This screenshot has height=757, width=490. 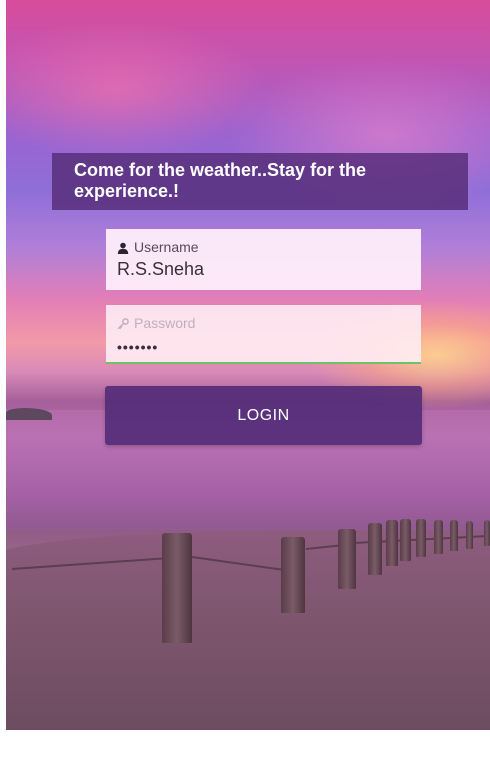 What do you see at coordinates (123, 247) in the screenshot?
I see `user-icon` at bounding box center [123, 247].